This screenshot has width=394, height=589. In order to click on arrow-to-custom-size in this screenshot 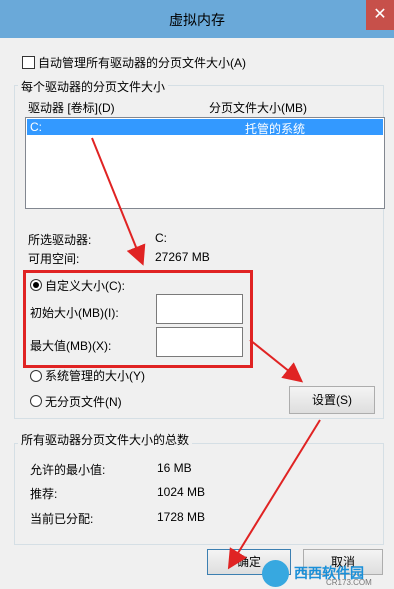, I will do `click(118, 201)`.